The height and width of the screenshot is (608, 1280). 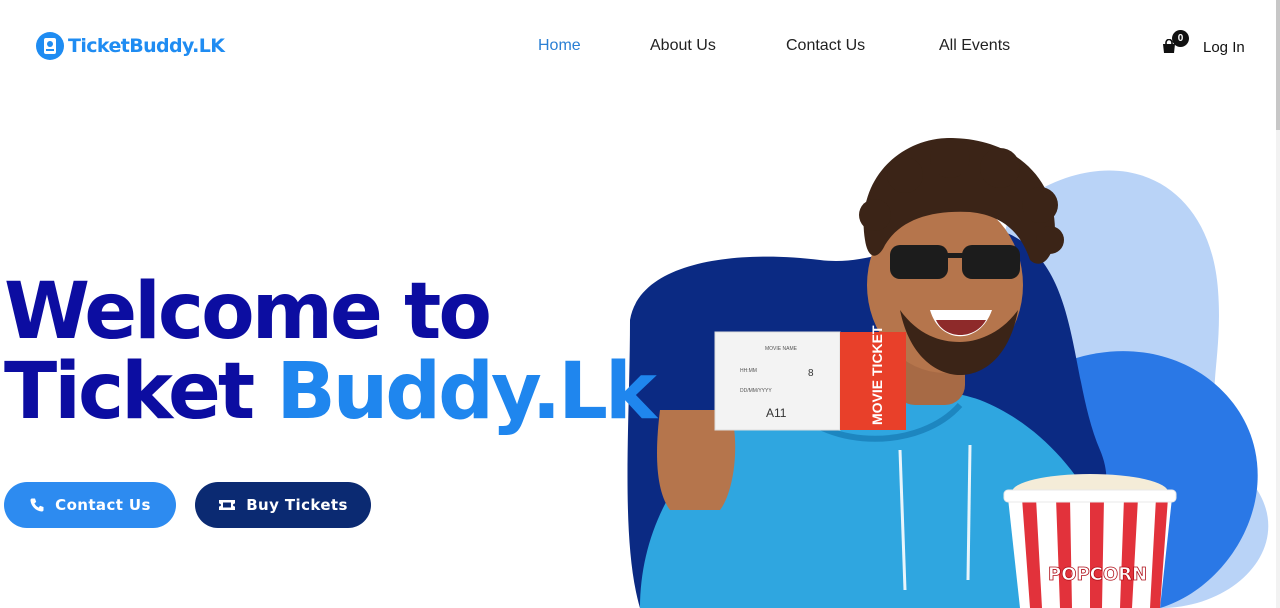 What do you see at coordinates (248, 312) in the screenshot?
I see `hero-title-line1: Welcome to` at bounding box center [248, 312].